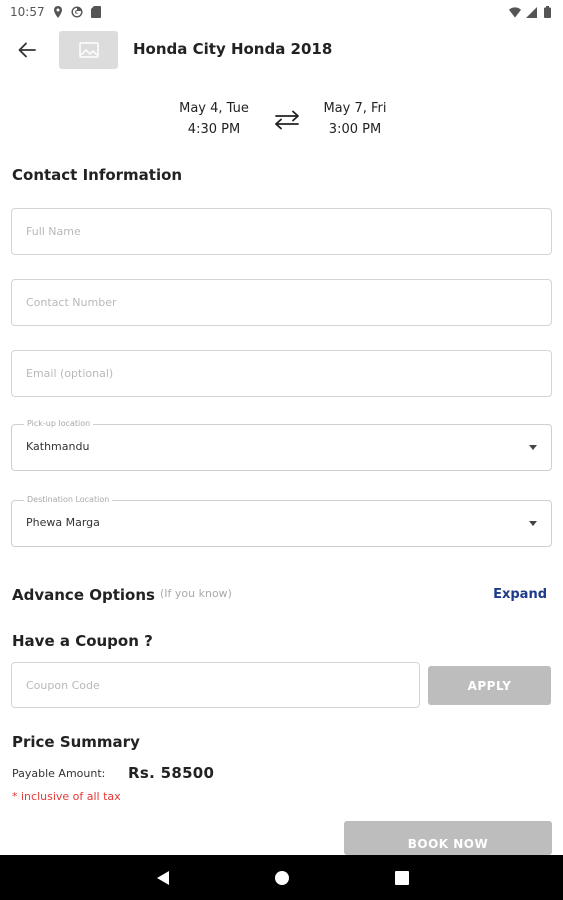  Describe the element at coordinates (214, 108) in the screenshot. I see `pickup-date: May 4, Tue` at that location.